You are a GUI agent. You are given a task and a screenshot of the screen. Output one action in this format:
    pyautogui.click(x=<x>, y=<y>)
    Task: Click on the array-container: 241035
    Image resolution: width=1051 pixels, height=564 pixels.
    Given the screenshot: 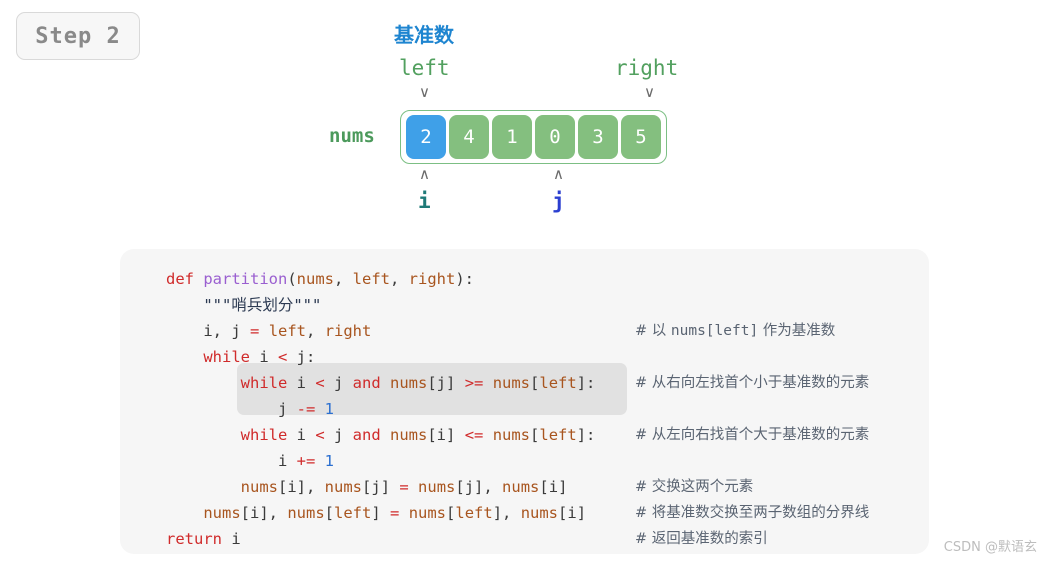 What is the action you would take?
    pyautogui.click(x=533, y=137)
    